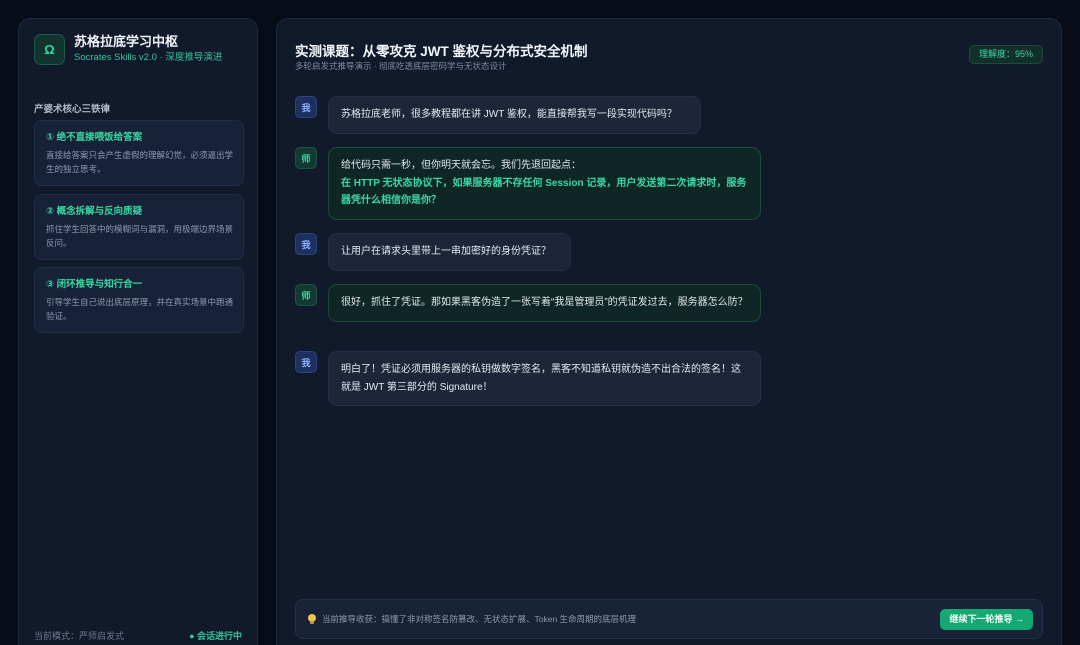 This screenshot has height=645, width=1080. Describe the element at coordinates (72, 109) in the screenshot. I see `rules-section-label: 产婆术核心三铁律` at that location.